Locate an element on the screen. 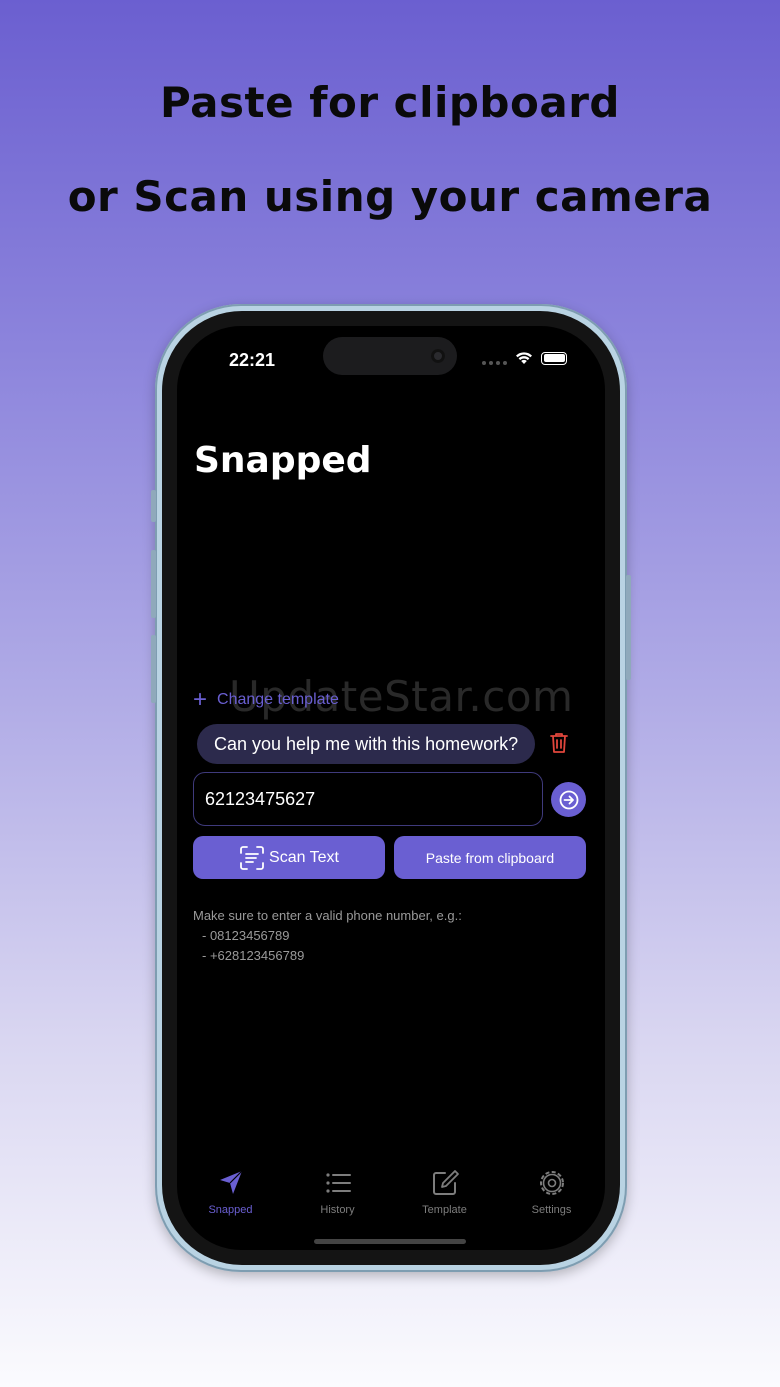 This screenshot has height=1387, width=780. compose-icon is located at coordinates (445, 1182).